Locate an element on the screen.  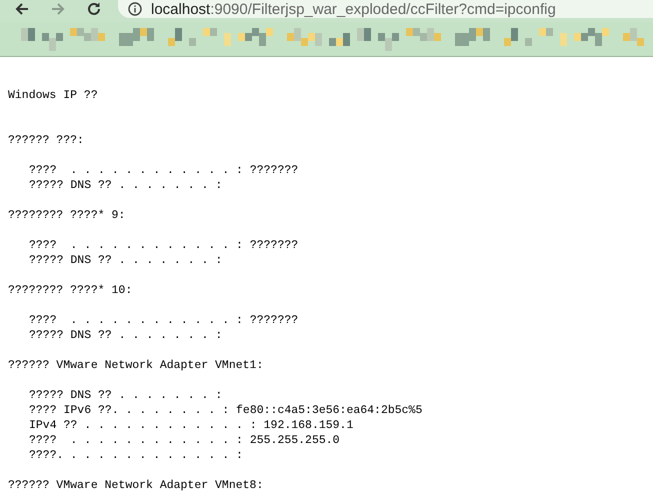
output-heading: ???????? ????* 9: is located at coordinates (67, 215).